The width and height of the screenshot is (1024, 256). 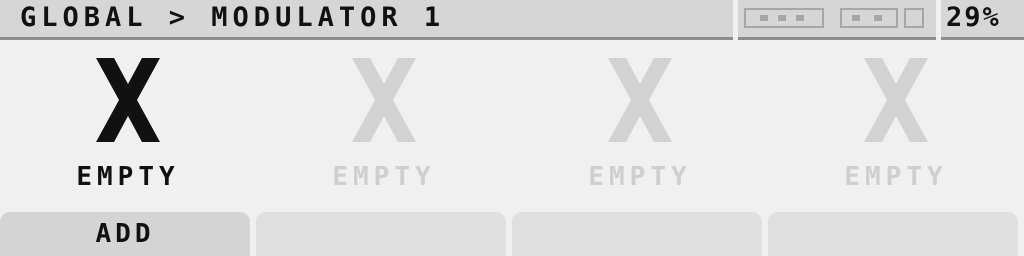 I want to click on add-button: ADD, so click(x=125, y=234).